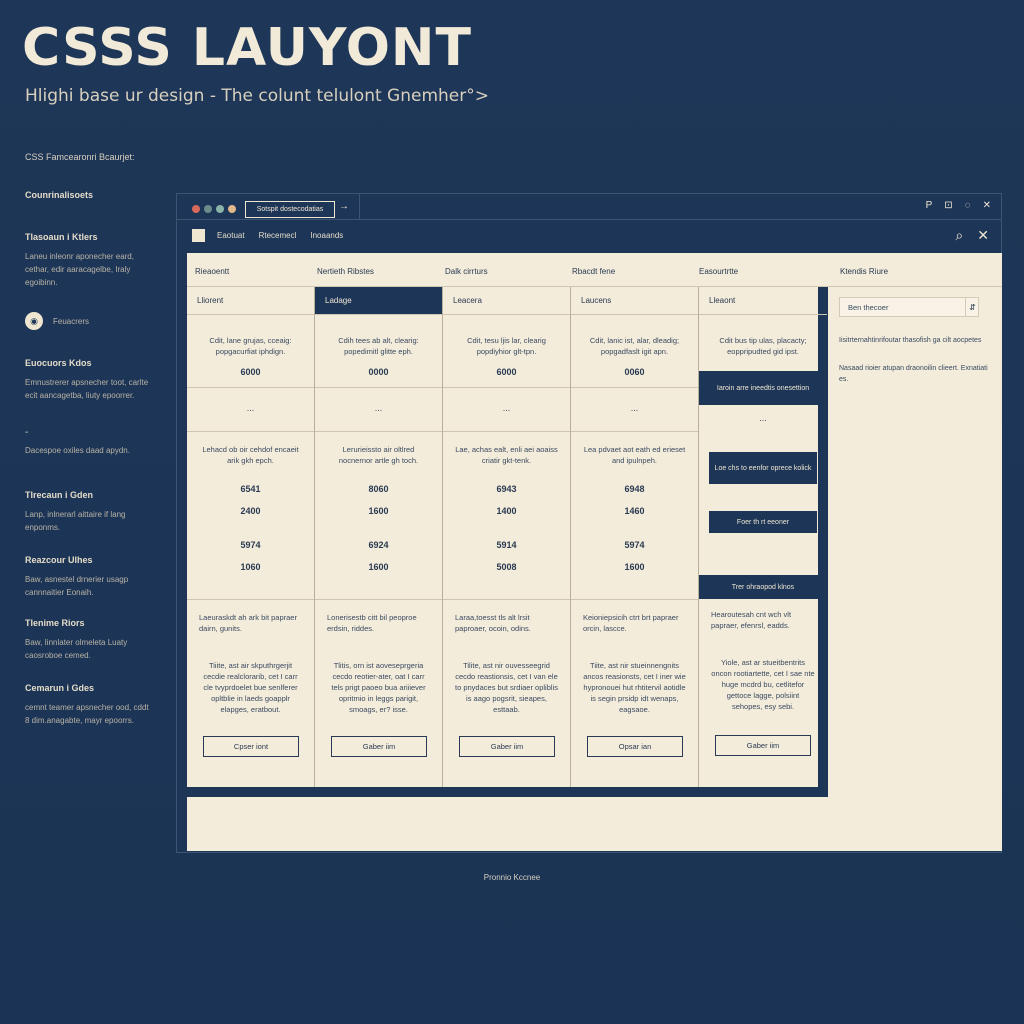 The width and height of the screenshot is (1024, 1024). What do you see at coordinates (344, 206) in the screenshot?
I see `go-arrow-icon: →` at bounding box center [344, 206].